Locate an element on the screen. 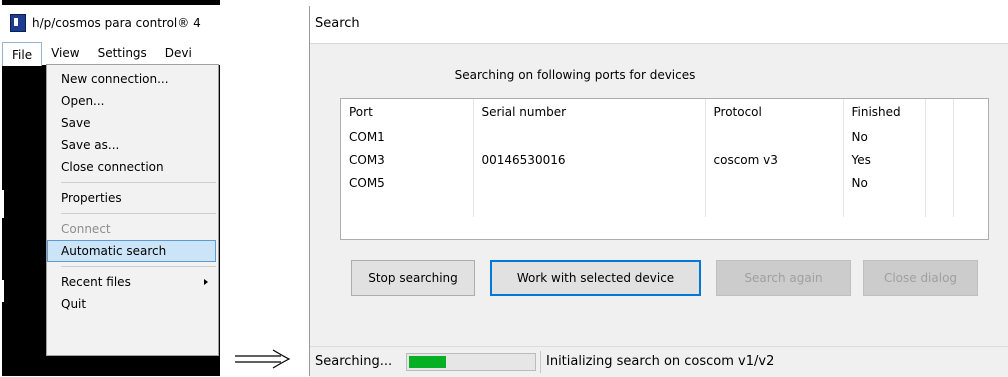 The height and width of the screenshot is (377, 1008). work-with-selected-device-button: Work with selected device is located at coordinates (595, 278).